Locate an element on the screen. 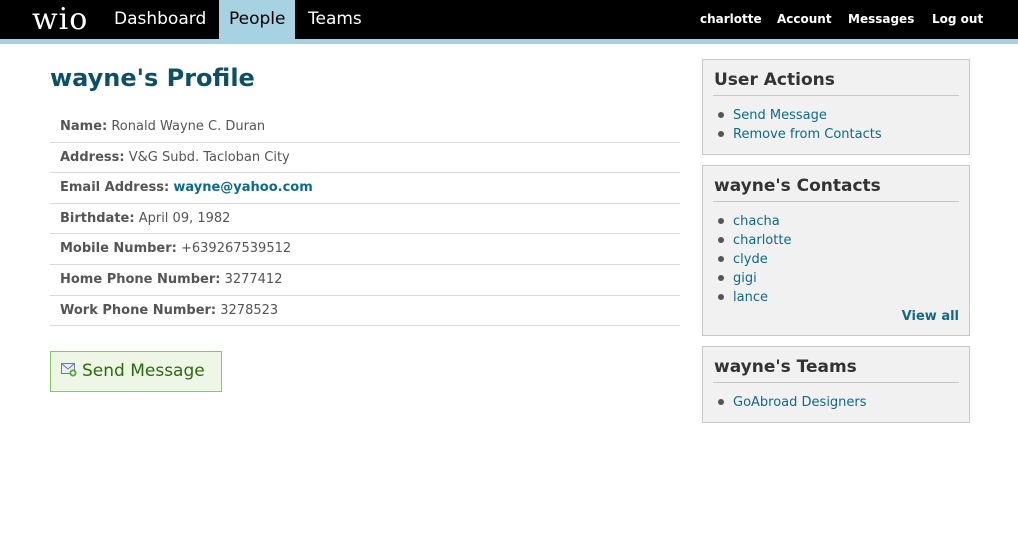 The width and height of the screenshot is (1018, 548). header-accent-stripe is located at coordinates (509, 41).